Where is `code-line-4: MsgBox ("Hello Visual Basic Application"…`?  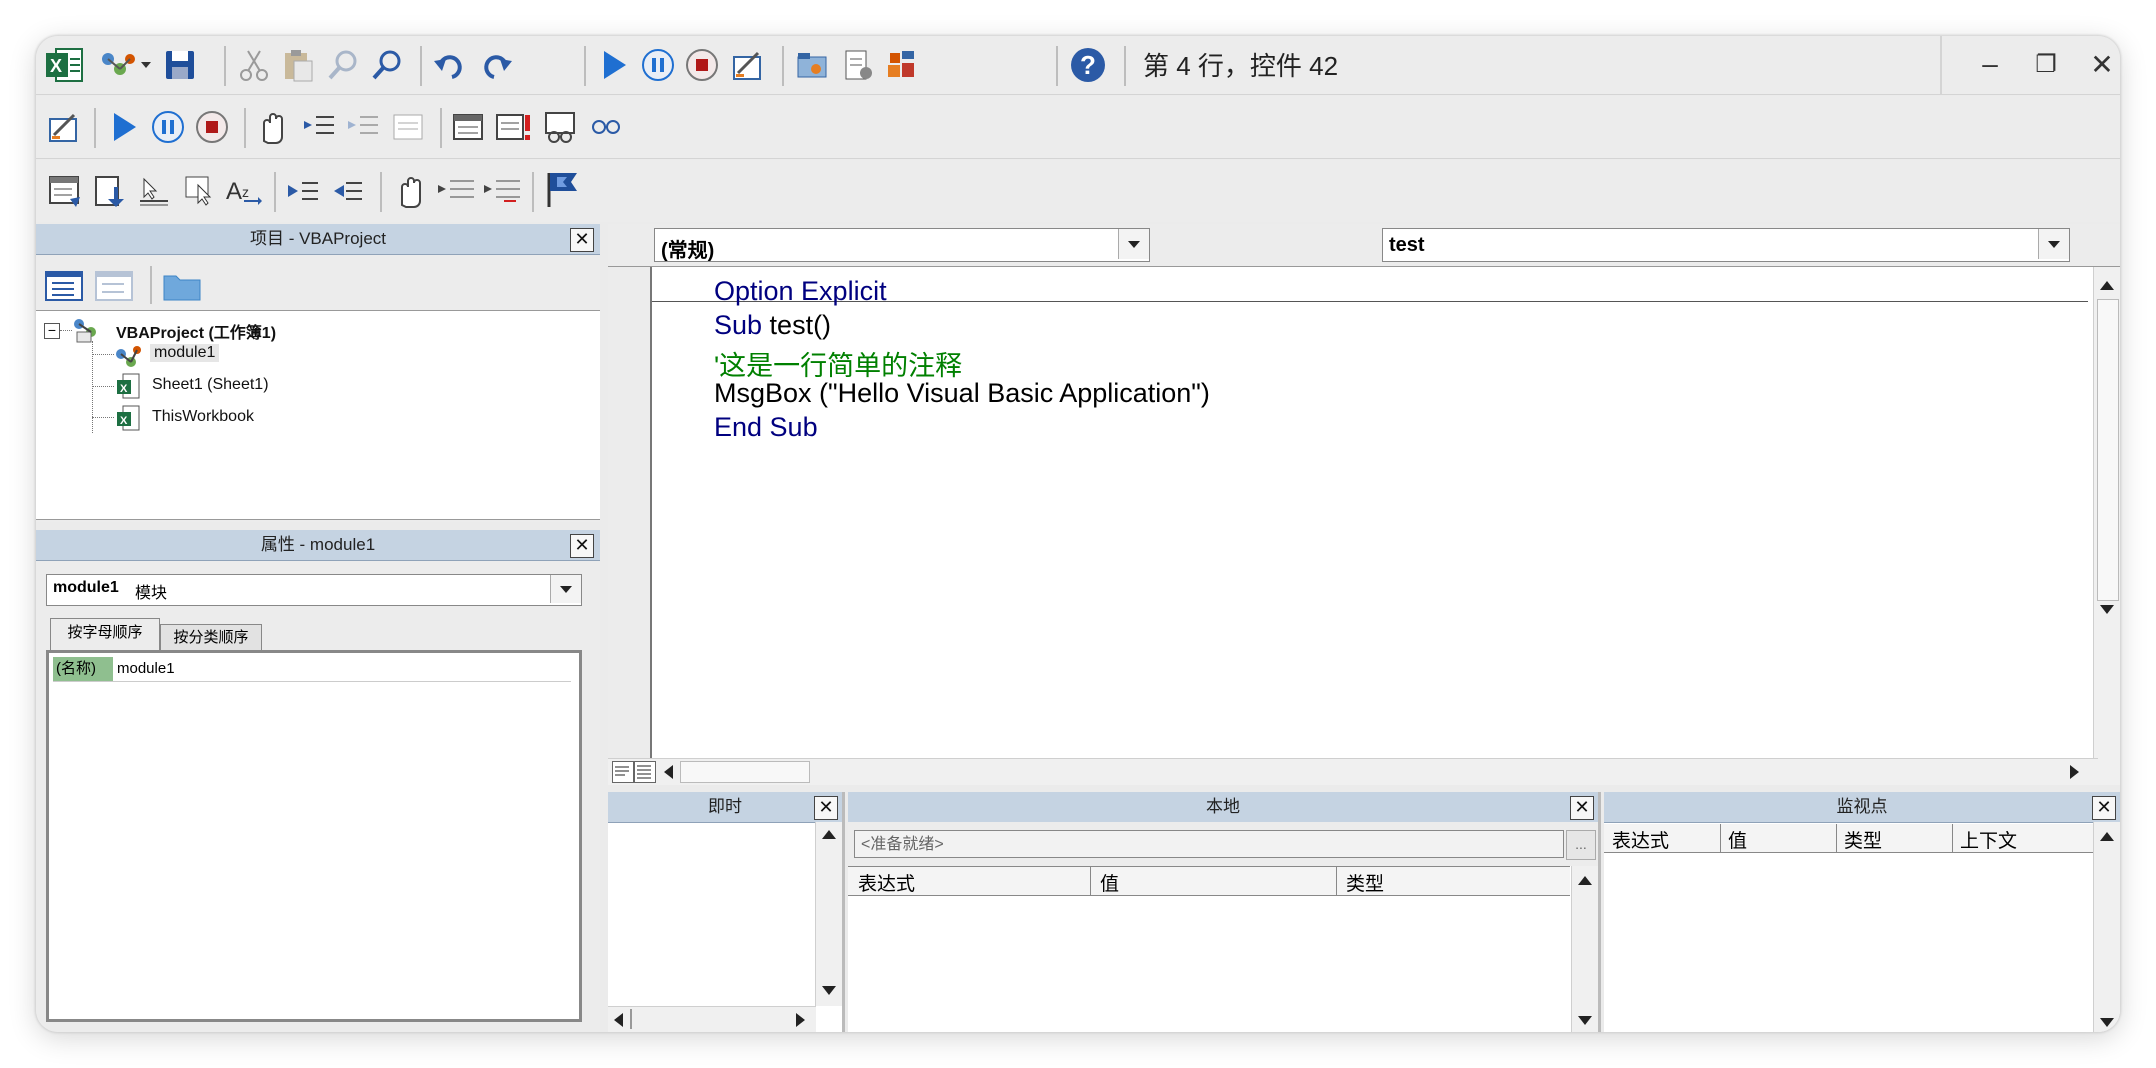
code-line-4: MsgBox ("Hello Visual Basic Application"… is located at coordinates (962, 393).